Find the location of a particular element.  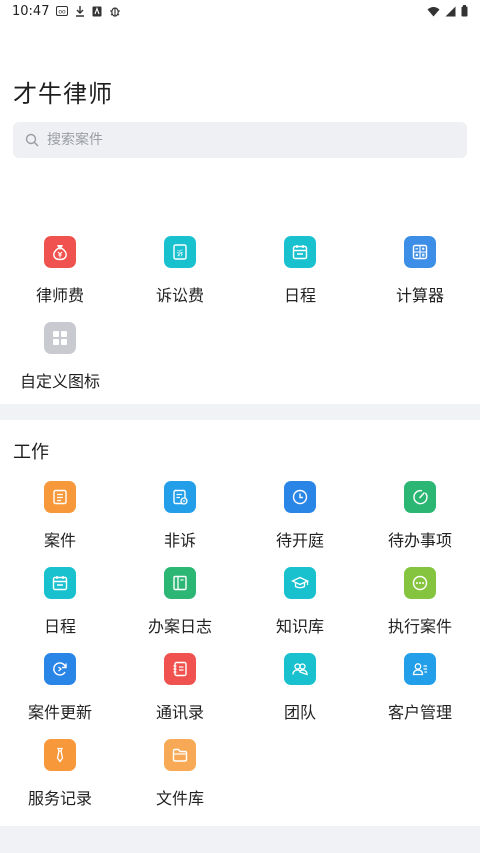

non-lawsuit-icon is located at coordinates (180, 497).